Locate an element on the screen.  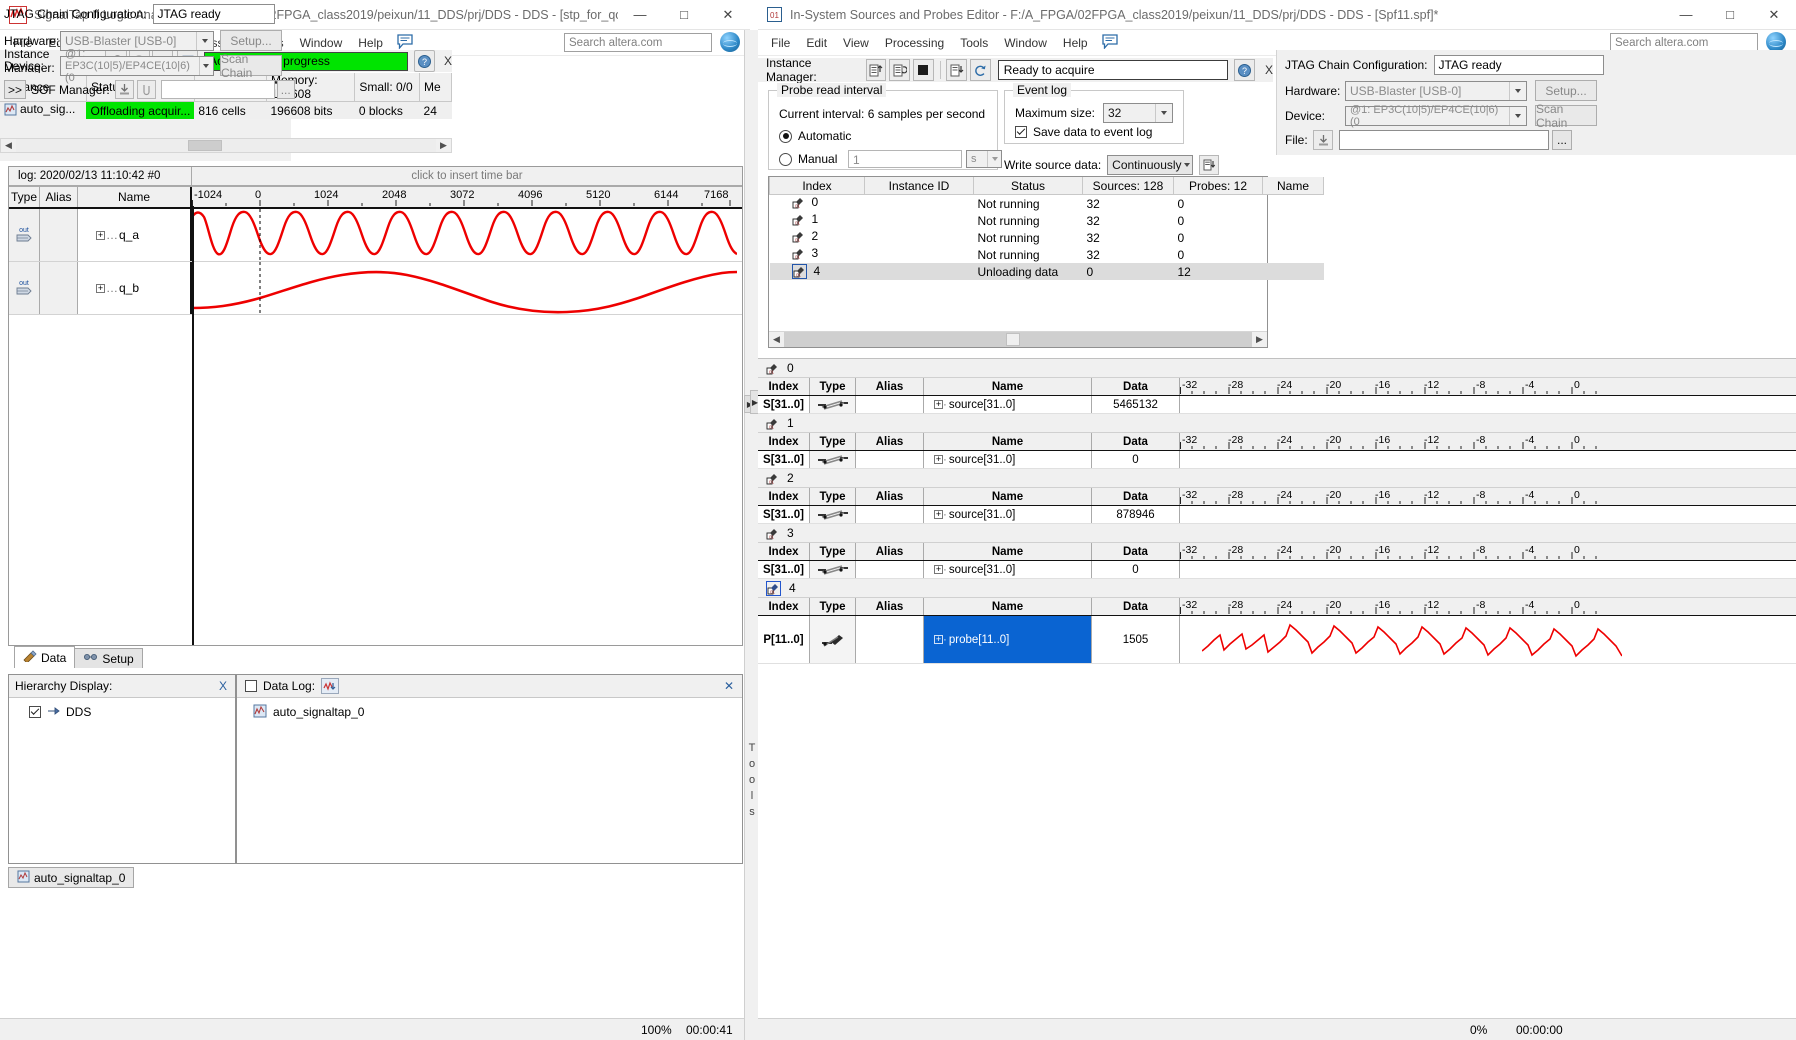
instance-table-hscrollbar: ◀ ▶ is located at coordinates (226, 145).